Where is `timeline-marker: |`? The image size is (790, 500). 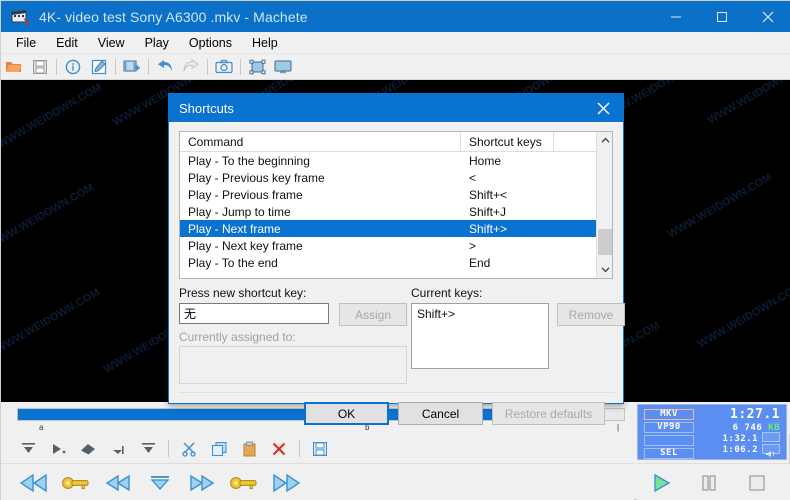
timeline-marker: | is located at coordinates (618, 427).